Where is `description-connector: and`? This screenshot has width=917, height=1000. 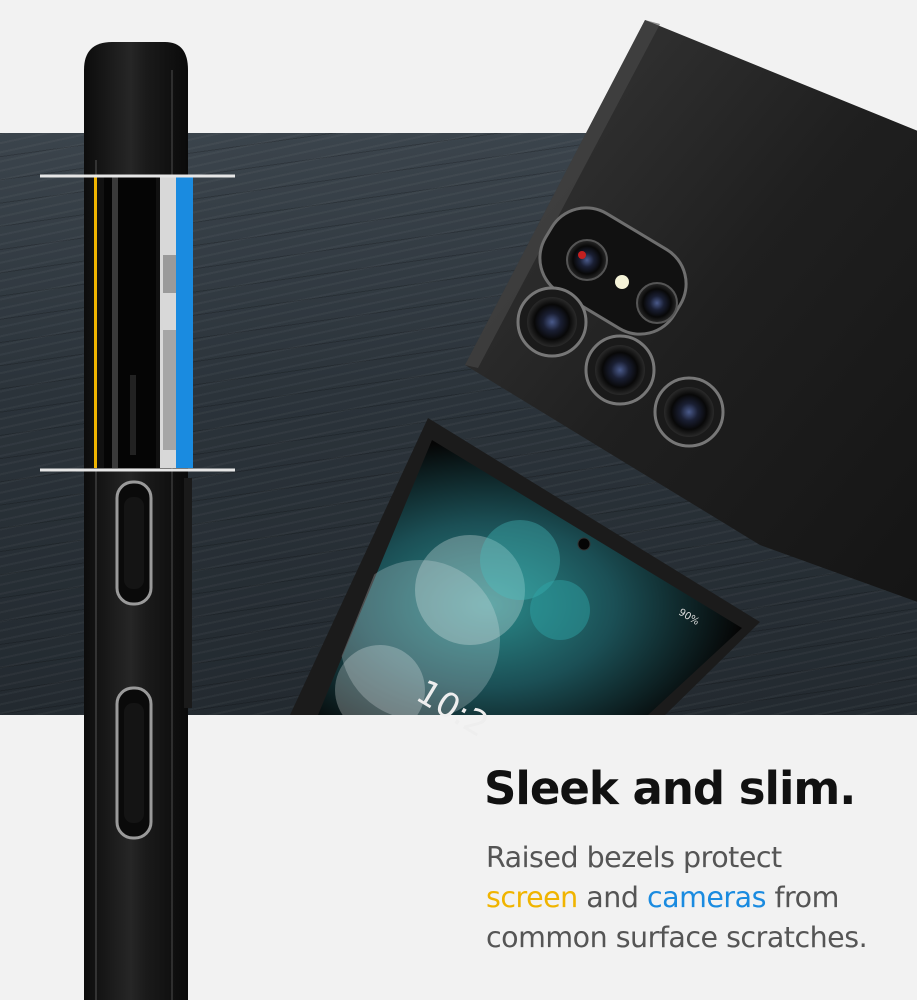 description-connector: and is located at coordinates (612, 897).